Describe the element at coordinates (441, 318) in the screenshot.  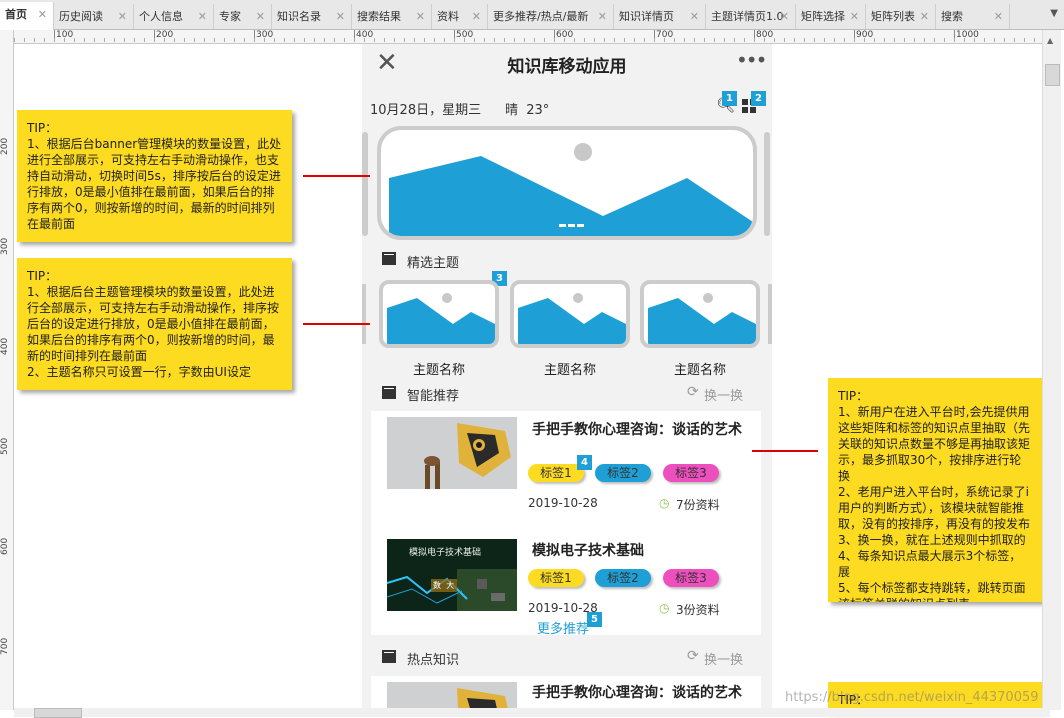
I see `theme-image` at that location.